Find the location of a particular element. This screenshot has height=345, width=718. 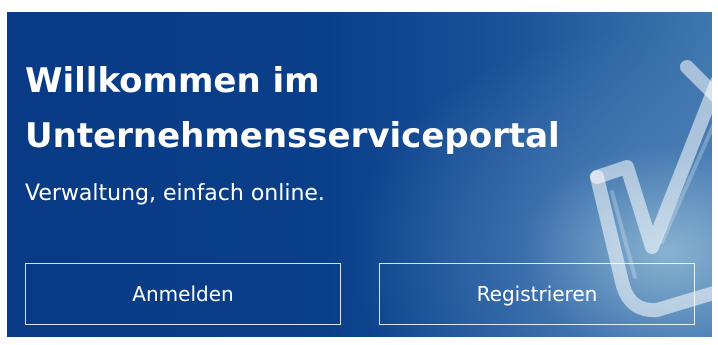

page-subtitle: Verwaltung, einfach online. is located at coordinates (175, 193).